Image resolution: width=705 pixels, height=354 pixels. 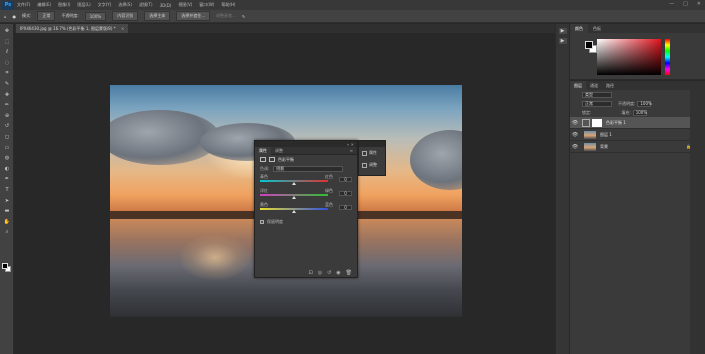 I want to click on menu-image: 图像(I), so click(x=64, y=5).